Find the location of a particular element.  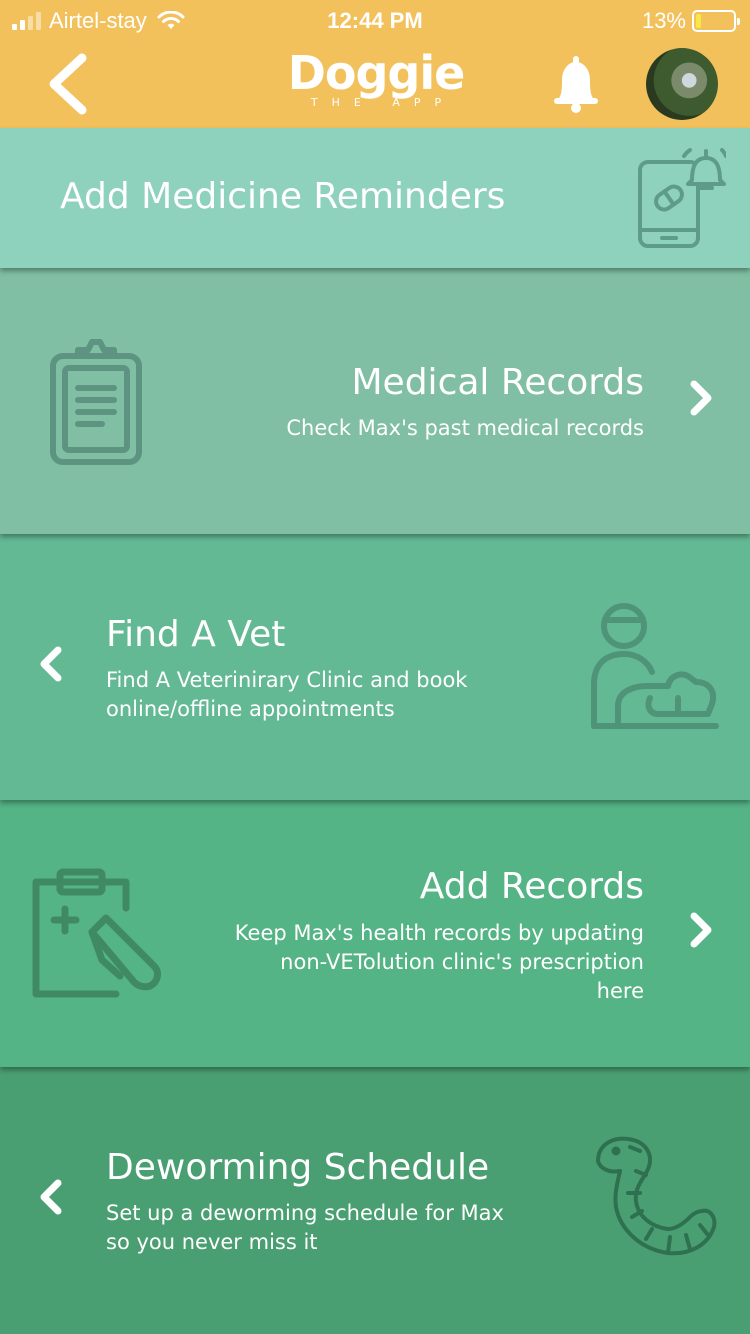

medicine-reminders-card: Add Medicine Reminders is located at coordinates (375, 198).